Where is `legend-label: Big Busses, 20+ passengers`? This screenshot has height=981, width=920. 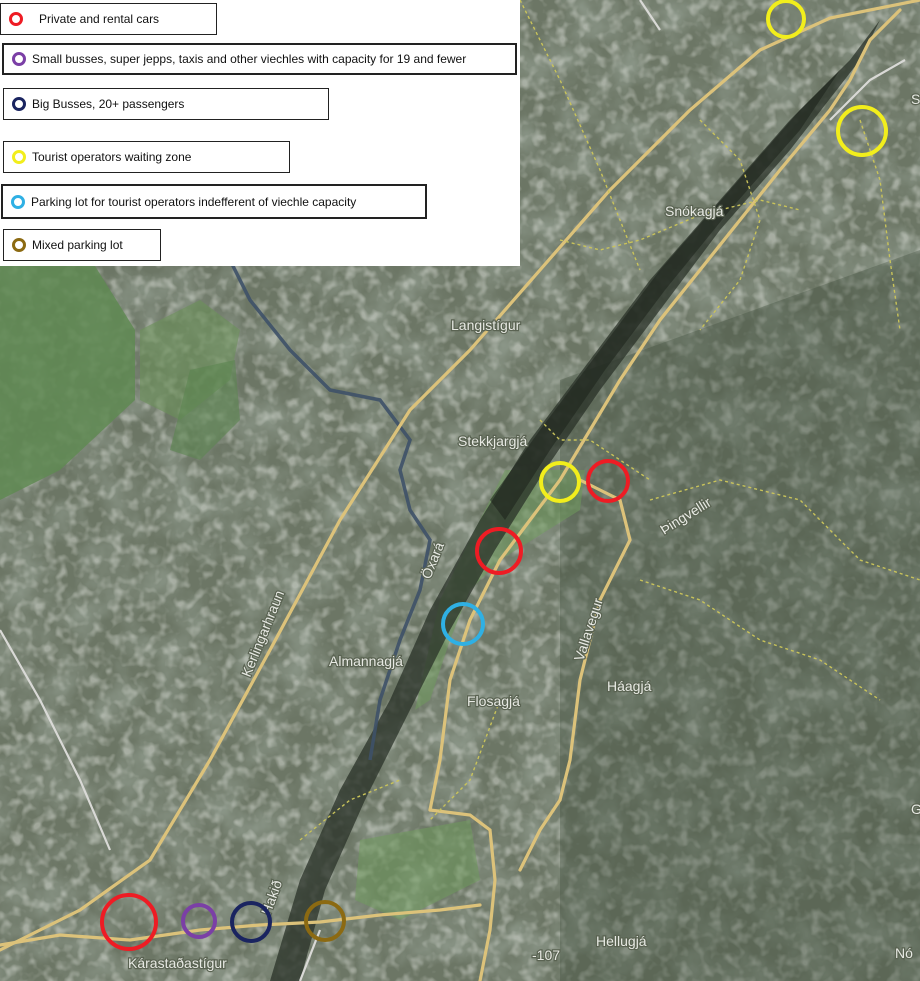 legend-label: Big Busses, 20+ passengers is located at coordinates (108, 104).